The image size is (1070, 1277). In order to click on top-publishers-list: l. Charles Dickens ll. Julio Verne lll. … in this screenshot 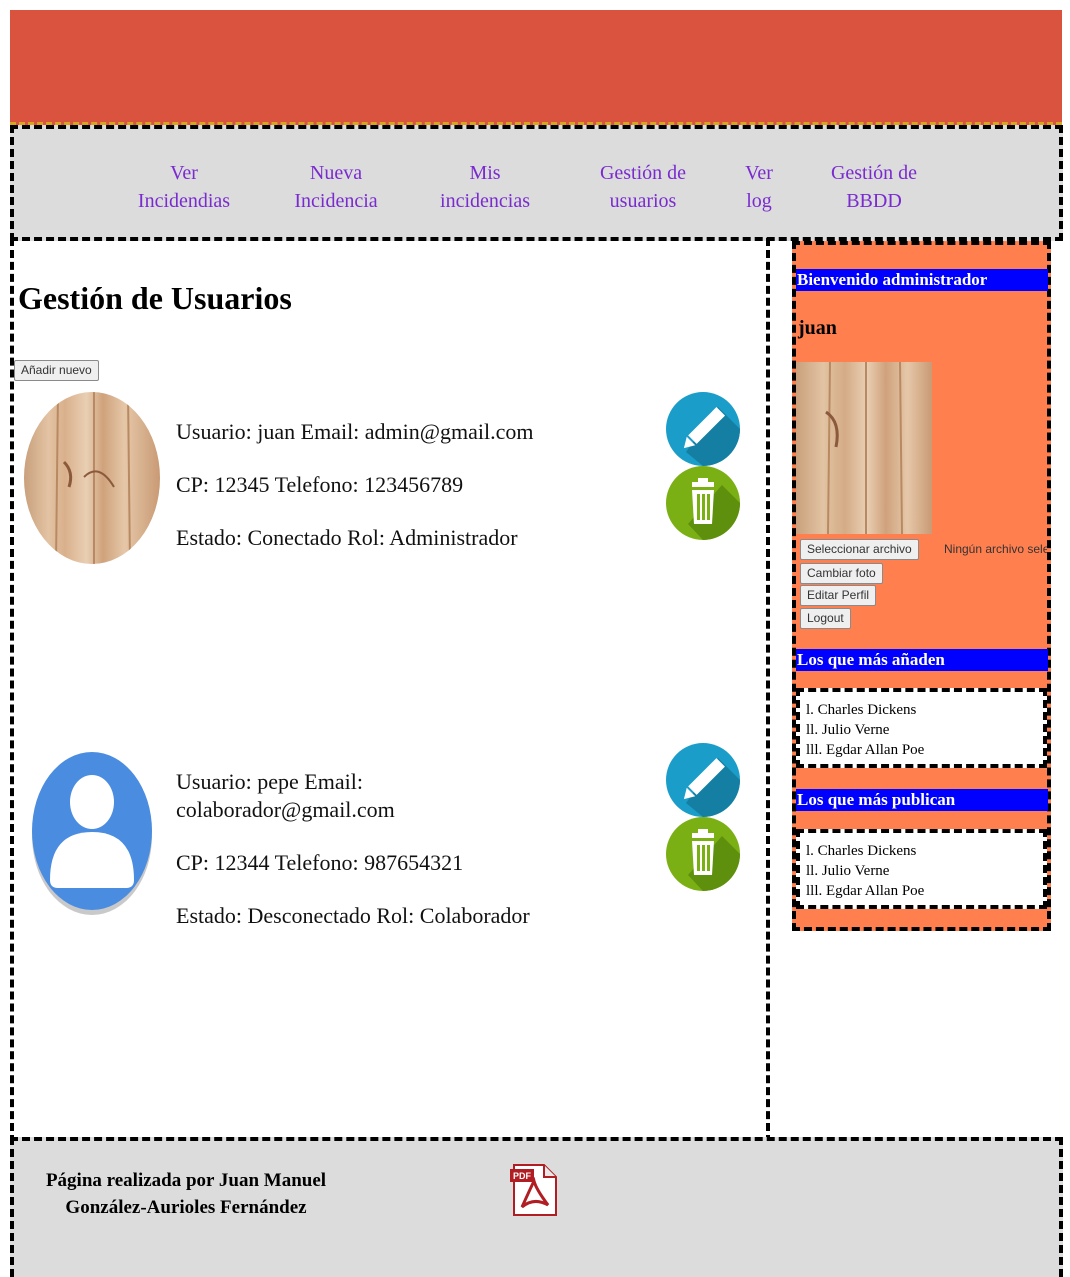, I will do `click(921, 869)`.